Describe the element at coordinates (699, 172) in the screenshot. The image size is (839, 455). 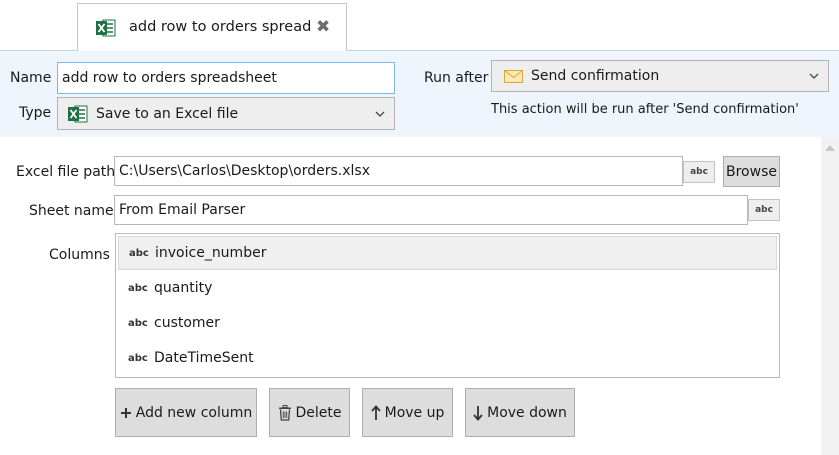
I see `excel-path-variable-button: abc` at that location.